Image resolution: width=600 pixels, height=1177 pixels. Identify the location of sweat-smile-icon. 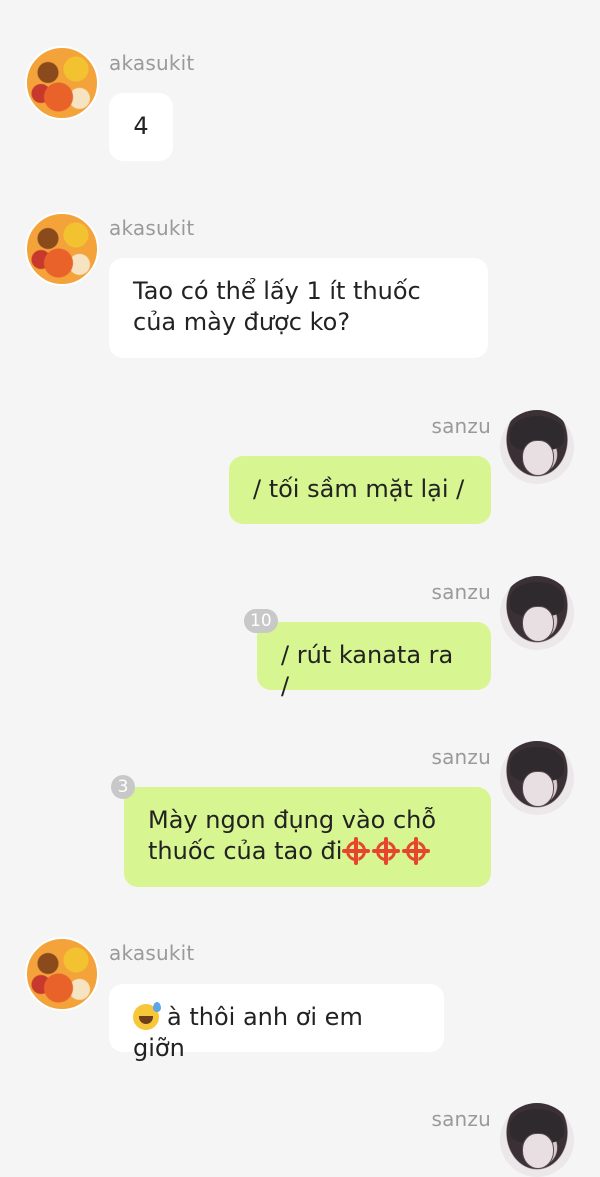
(147, 1016).